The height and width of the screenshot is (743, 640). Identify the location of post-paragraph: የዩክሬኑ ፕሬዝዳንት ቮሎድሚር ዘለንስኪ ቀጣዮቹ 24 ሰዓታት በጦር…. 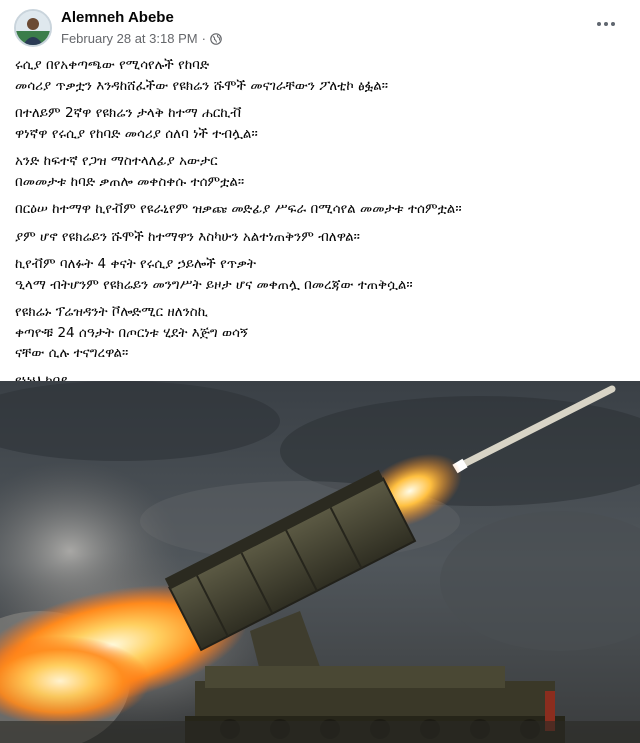
(320, 333).